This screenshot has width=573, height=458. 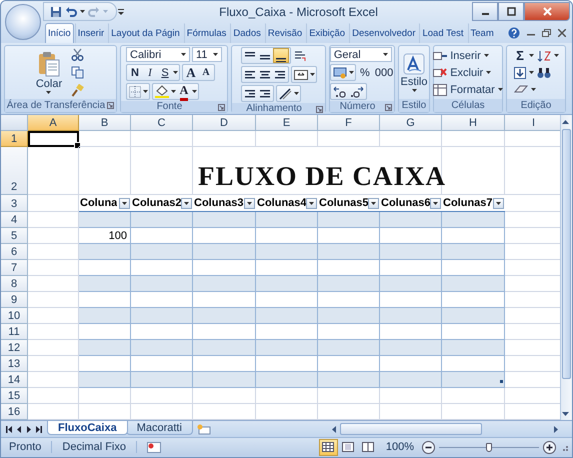 I want to click on column-title: Coluna, so click(x=99, y=203).